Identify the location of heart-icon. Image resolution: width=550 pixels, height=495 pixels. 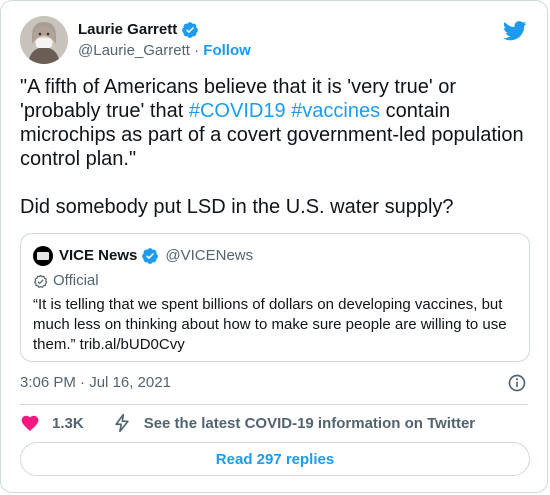
(30, 423).